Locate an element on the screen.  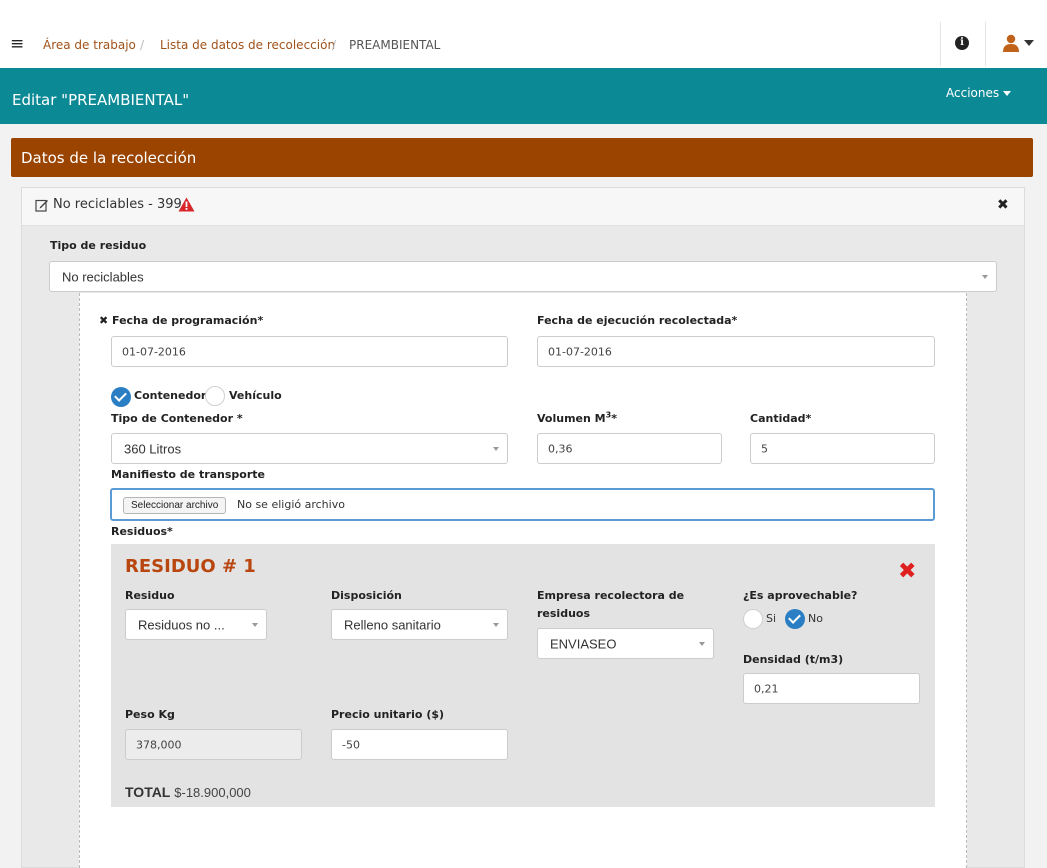
user-icon is located at coordinates (1011, 43).